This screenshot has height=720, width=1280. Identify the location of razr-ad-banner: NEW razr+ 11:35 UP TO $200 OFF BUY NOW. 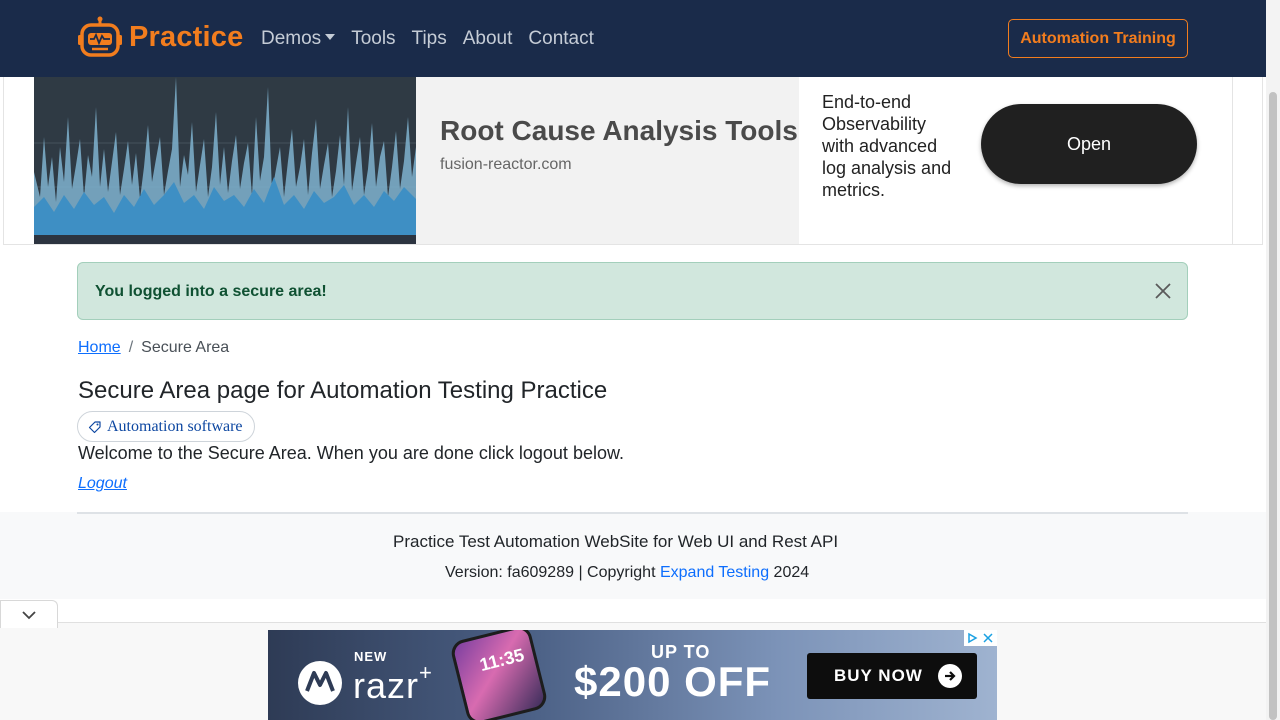
(632, 675).